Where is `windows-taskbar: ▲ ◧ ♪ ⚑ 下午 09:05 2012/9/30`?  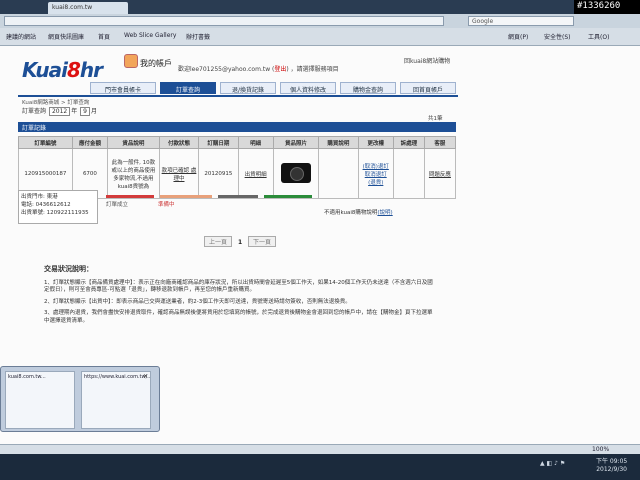
windows-taskbar: ▲ ◧ ♪ ⚑ 下午 09:05 2012/9/30 is located at coordinates (320, 467).